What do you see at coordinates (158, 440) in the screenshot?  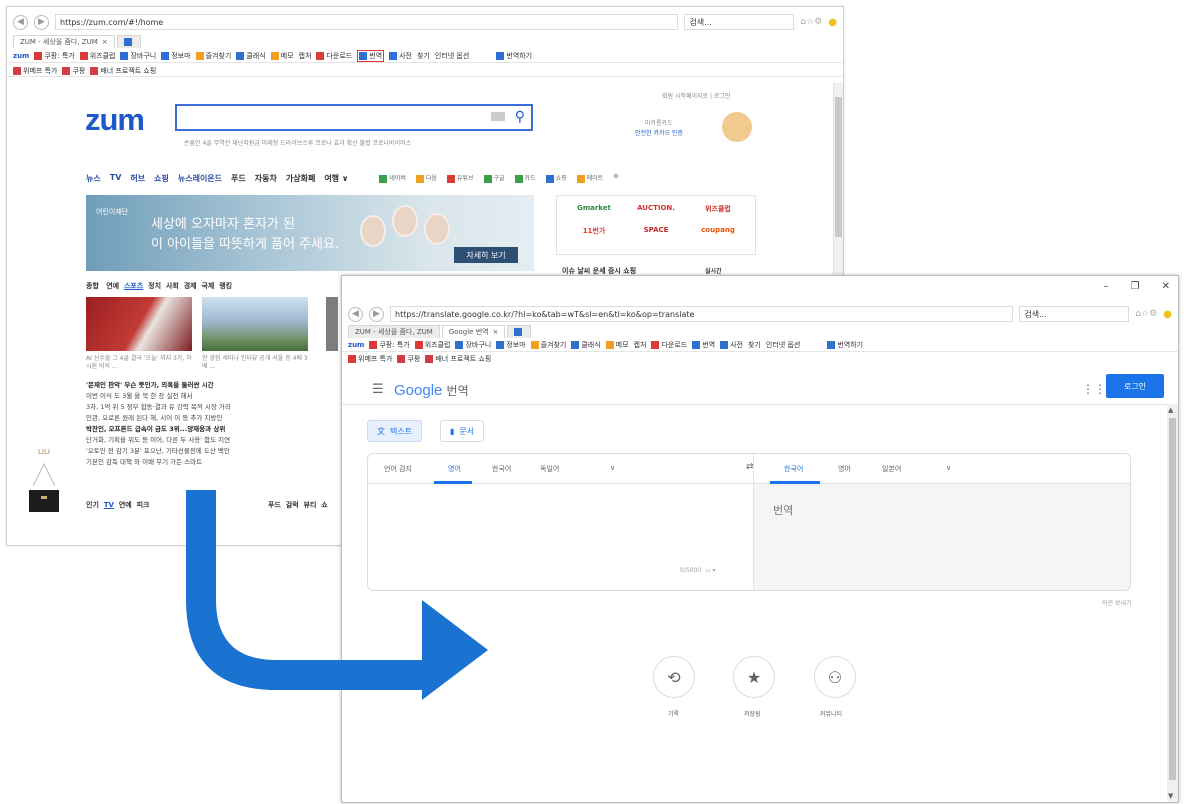 I see `headline: 단거화, 기획을 위도 등 이어, 다른 두 사용' 함도 지연` at bounding box center [158, 440].